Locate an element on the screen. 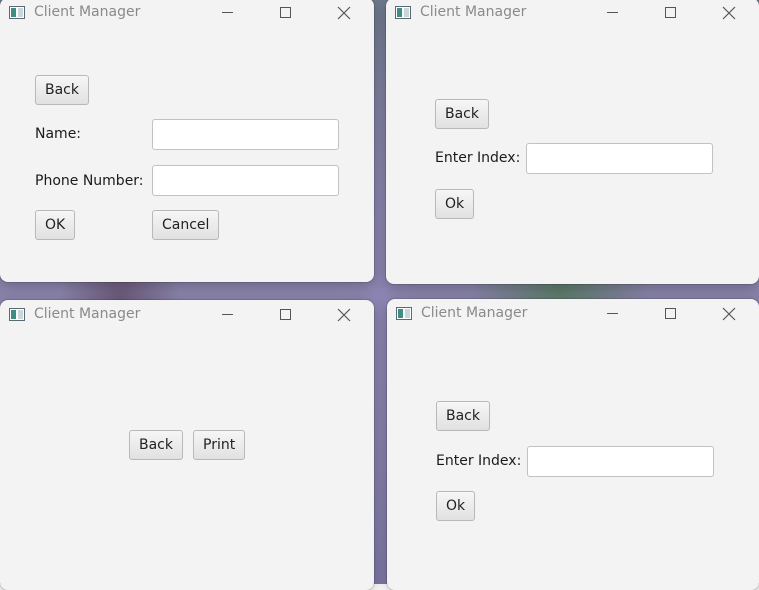 This screenshot has height=590, width=759. name-label: Name: is located at coordinates (58, 134).